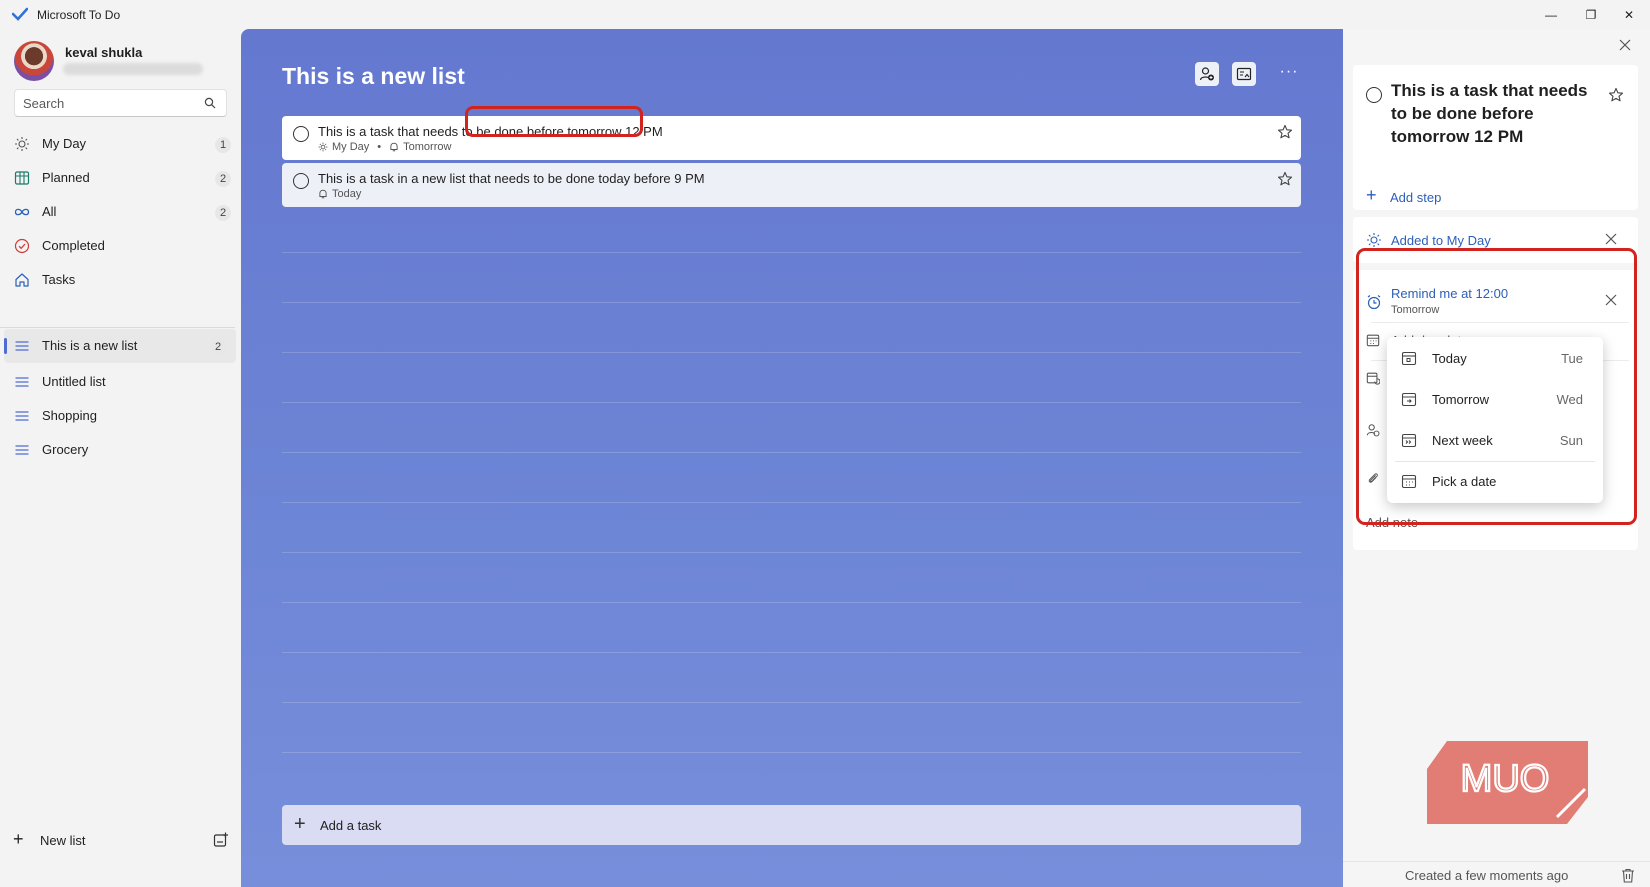 The image size is (1650, 887). Describe the element at coordinates (1289, 75) in the screenshot. I see `more-options-button: ···` at that location.